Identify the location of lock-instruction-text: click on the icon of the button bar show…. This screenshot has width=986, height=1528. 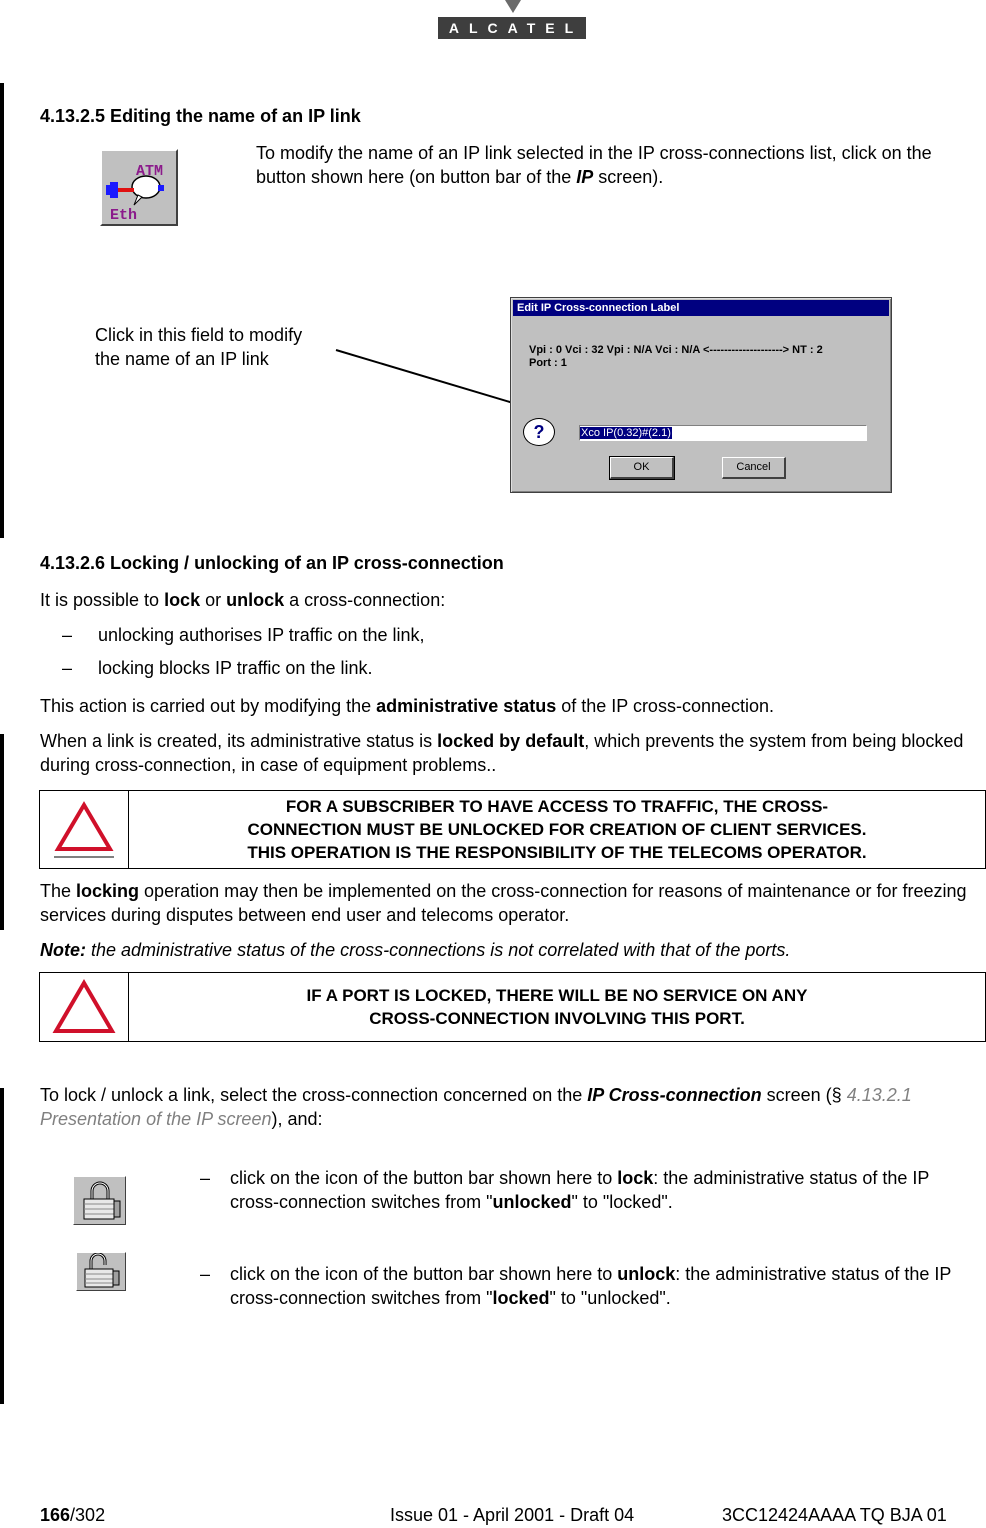
(605, 1190).